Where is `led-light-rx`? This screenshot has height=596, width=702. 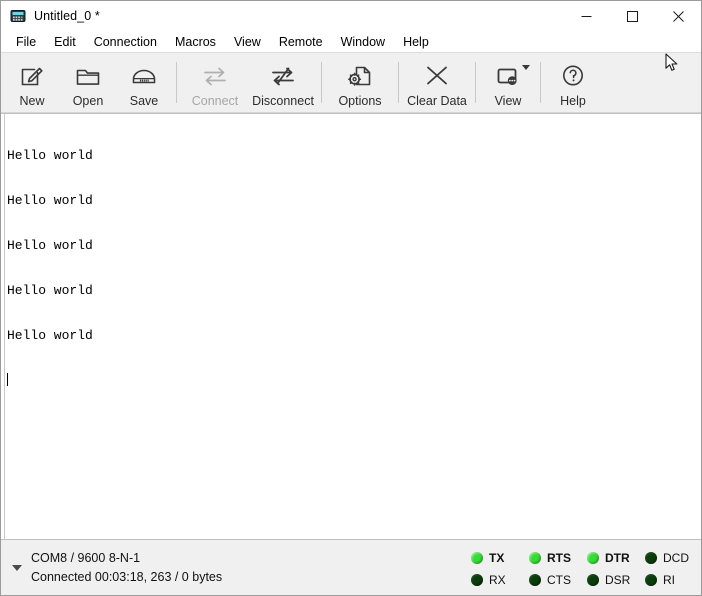
led-light-rx is located at coordinates (477, 580).